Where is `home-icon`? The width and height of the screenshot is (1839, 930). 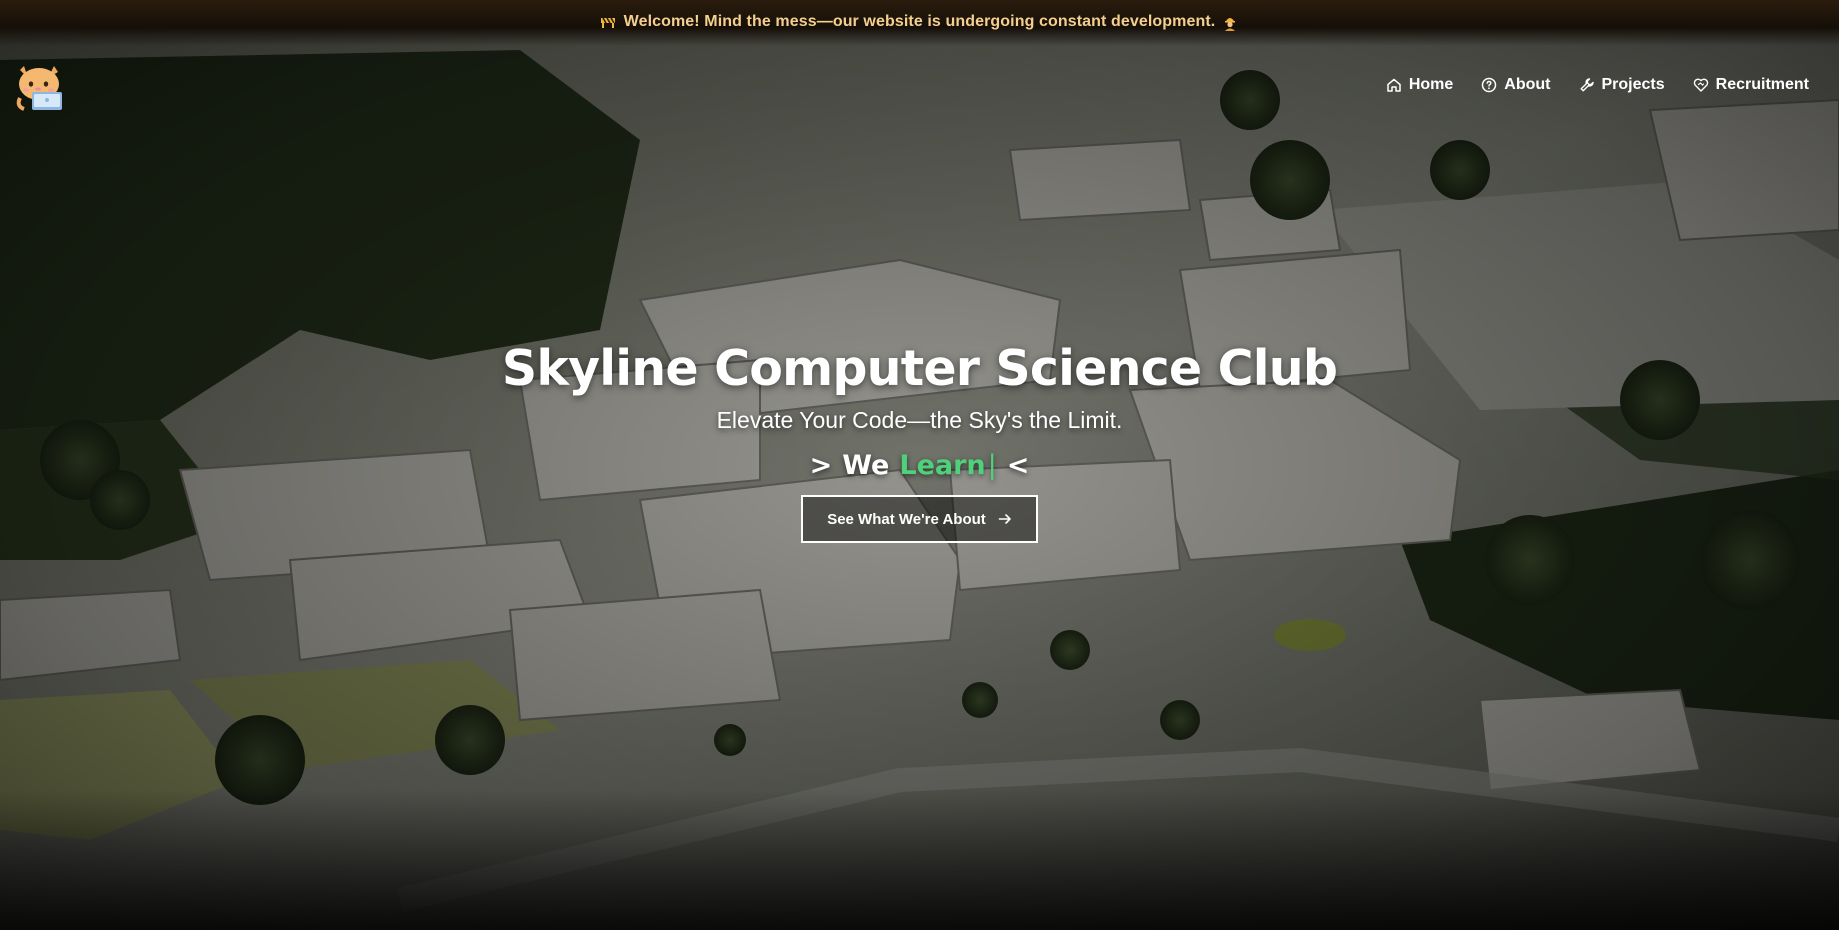 home-icon is located at coordinates (1394, 85).